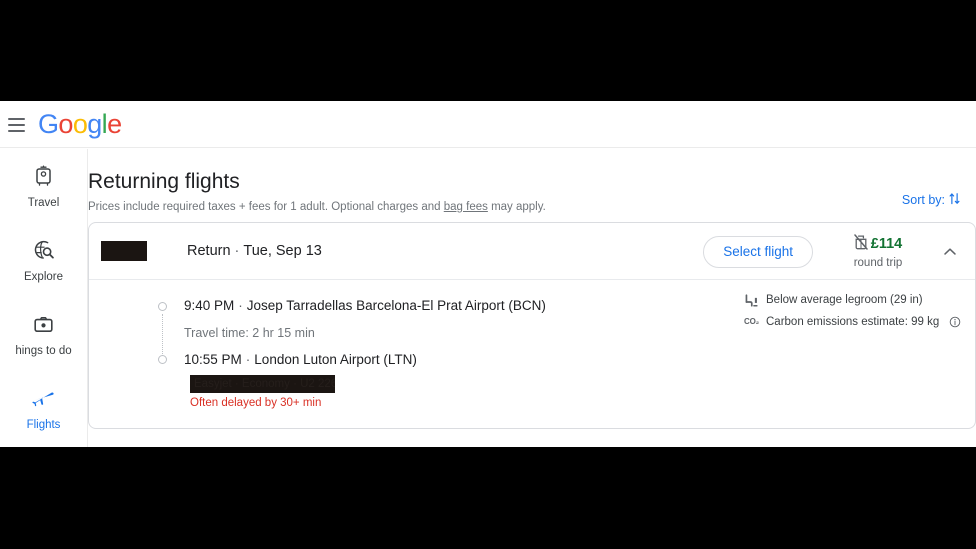 The width and height of the screenshot is (976, 549). I want to click on bag-fees-link: bag fees, so click(466, 207).